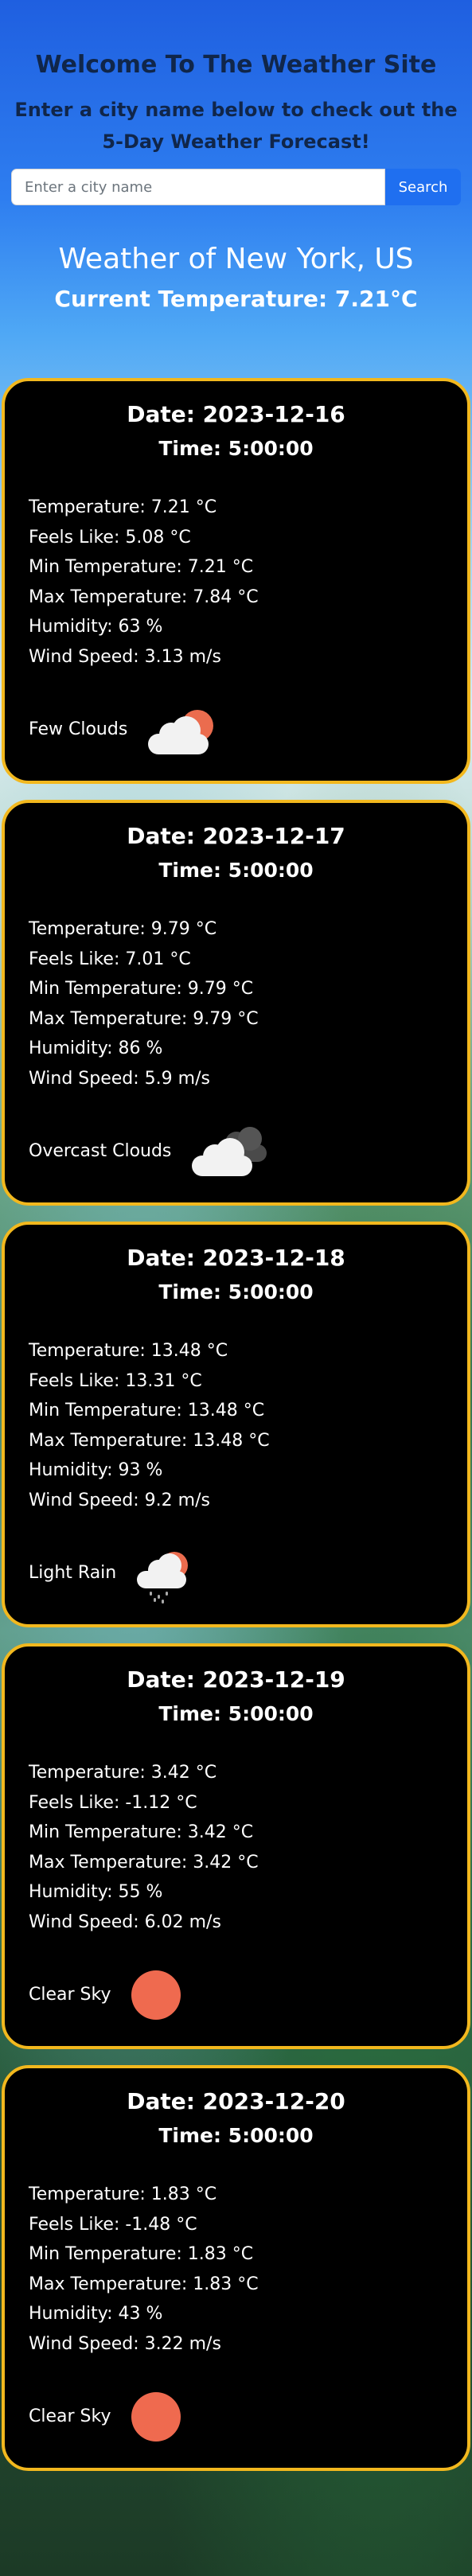  I want to click on min-temperature-value: Min Temperature: 7.21 °C, so click(142, 567).